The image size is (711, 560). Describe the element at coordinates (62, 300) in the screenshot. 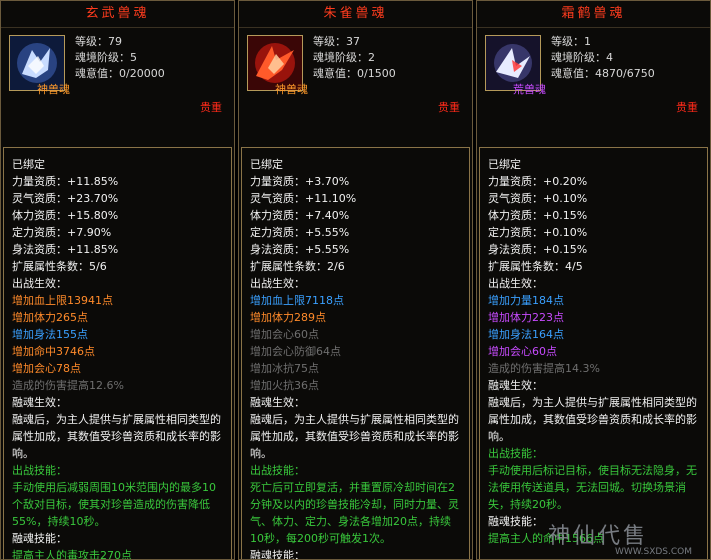

I see `bonus-line: 增加血上限13941点` at that location.